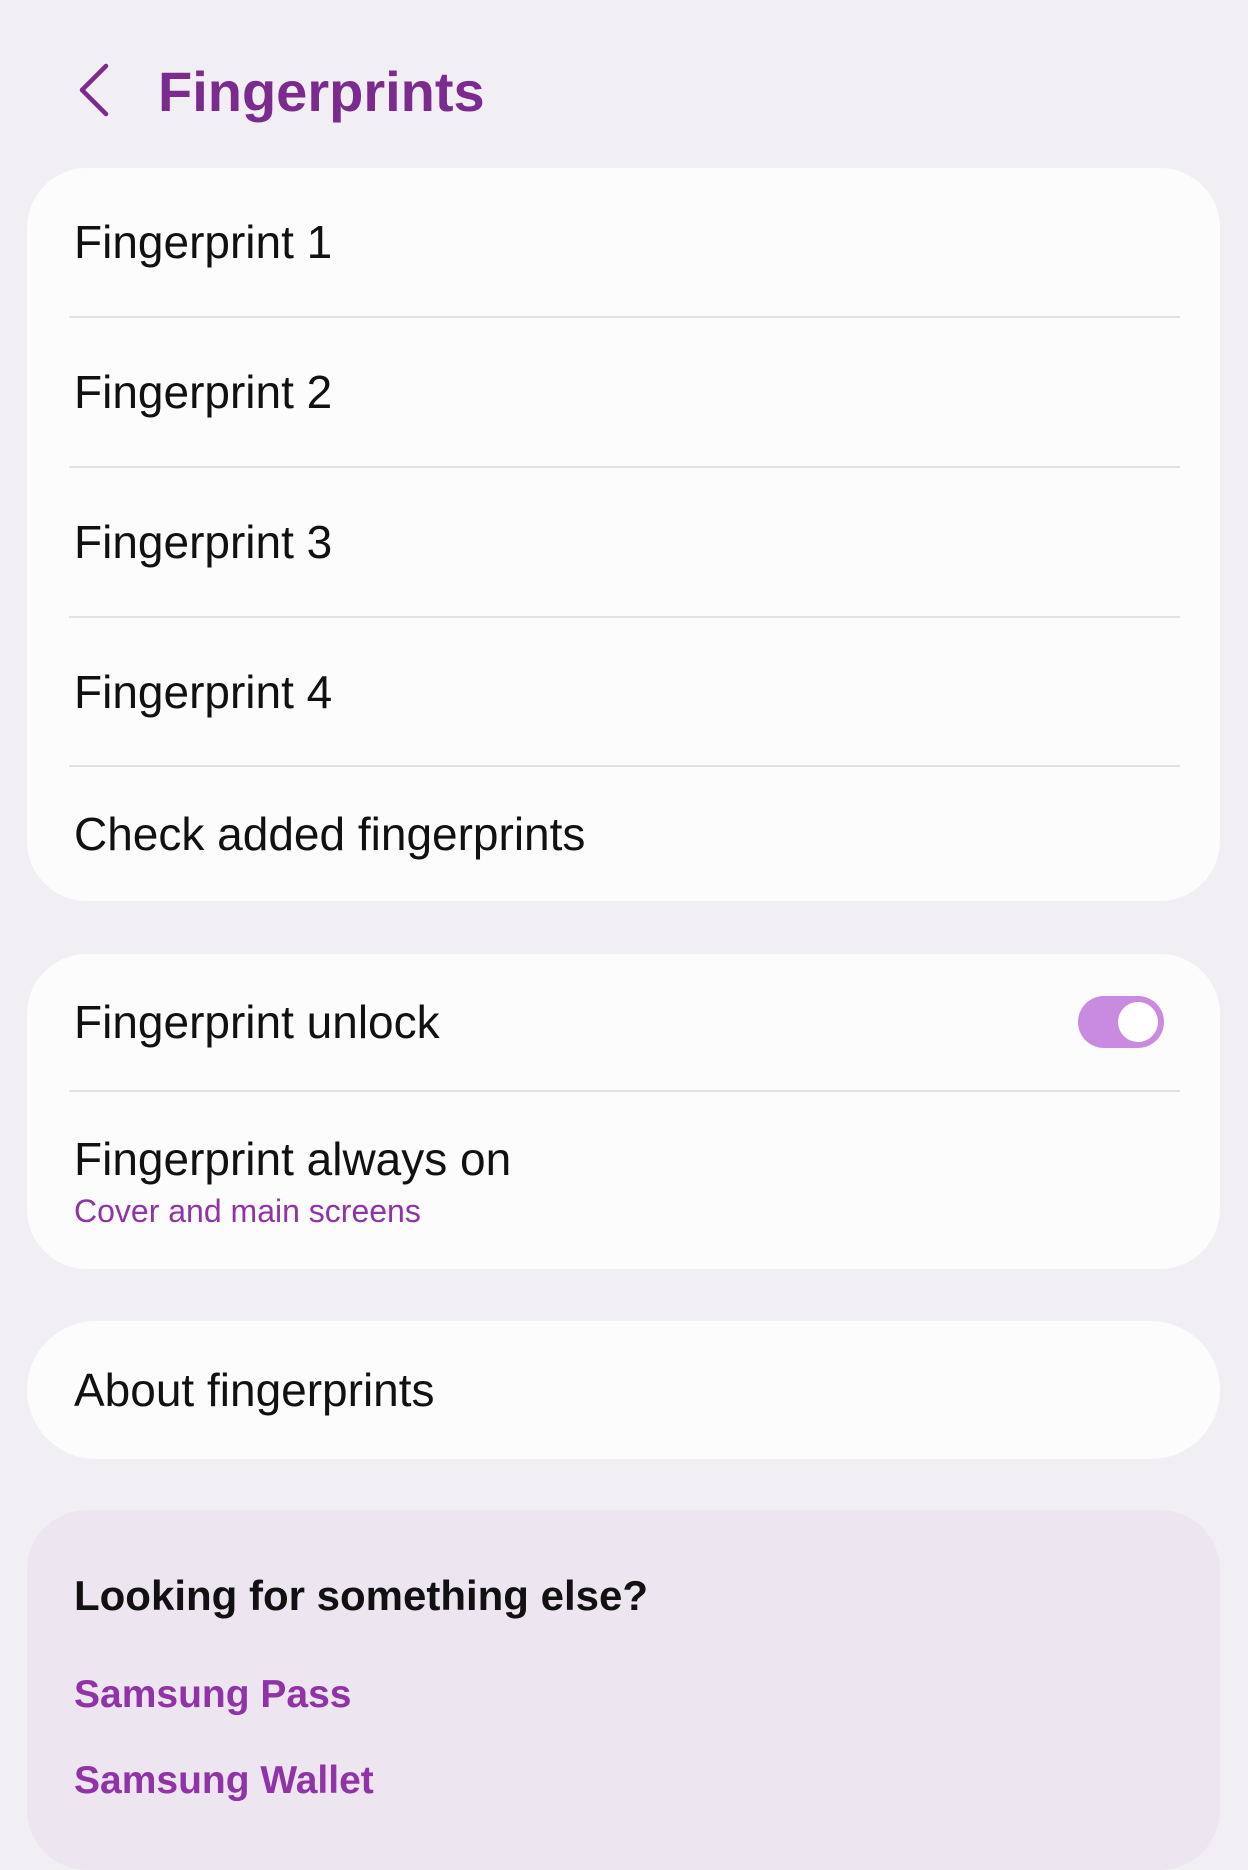  I want to click on about-card: About fingerprints, so click(623, 1390).